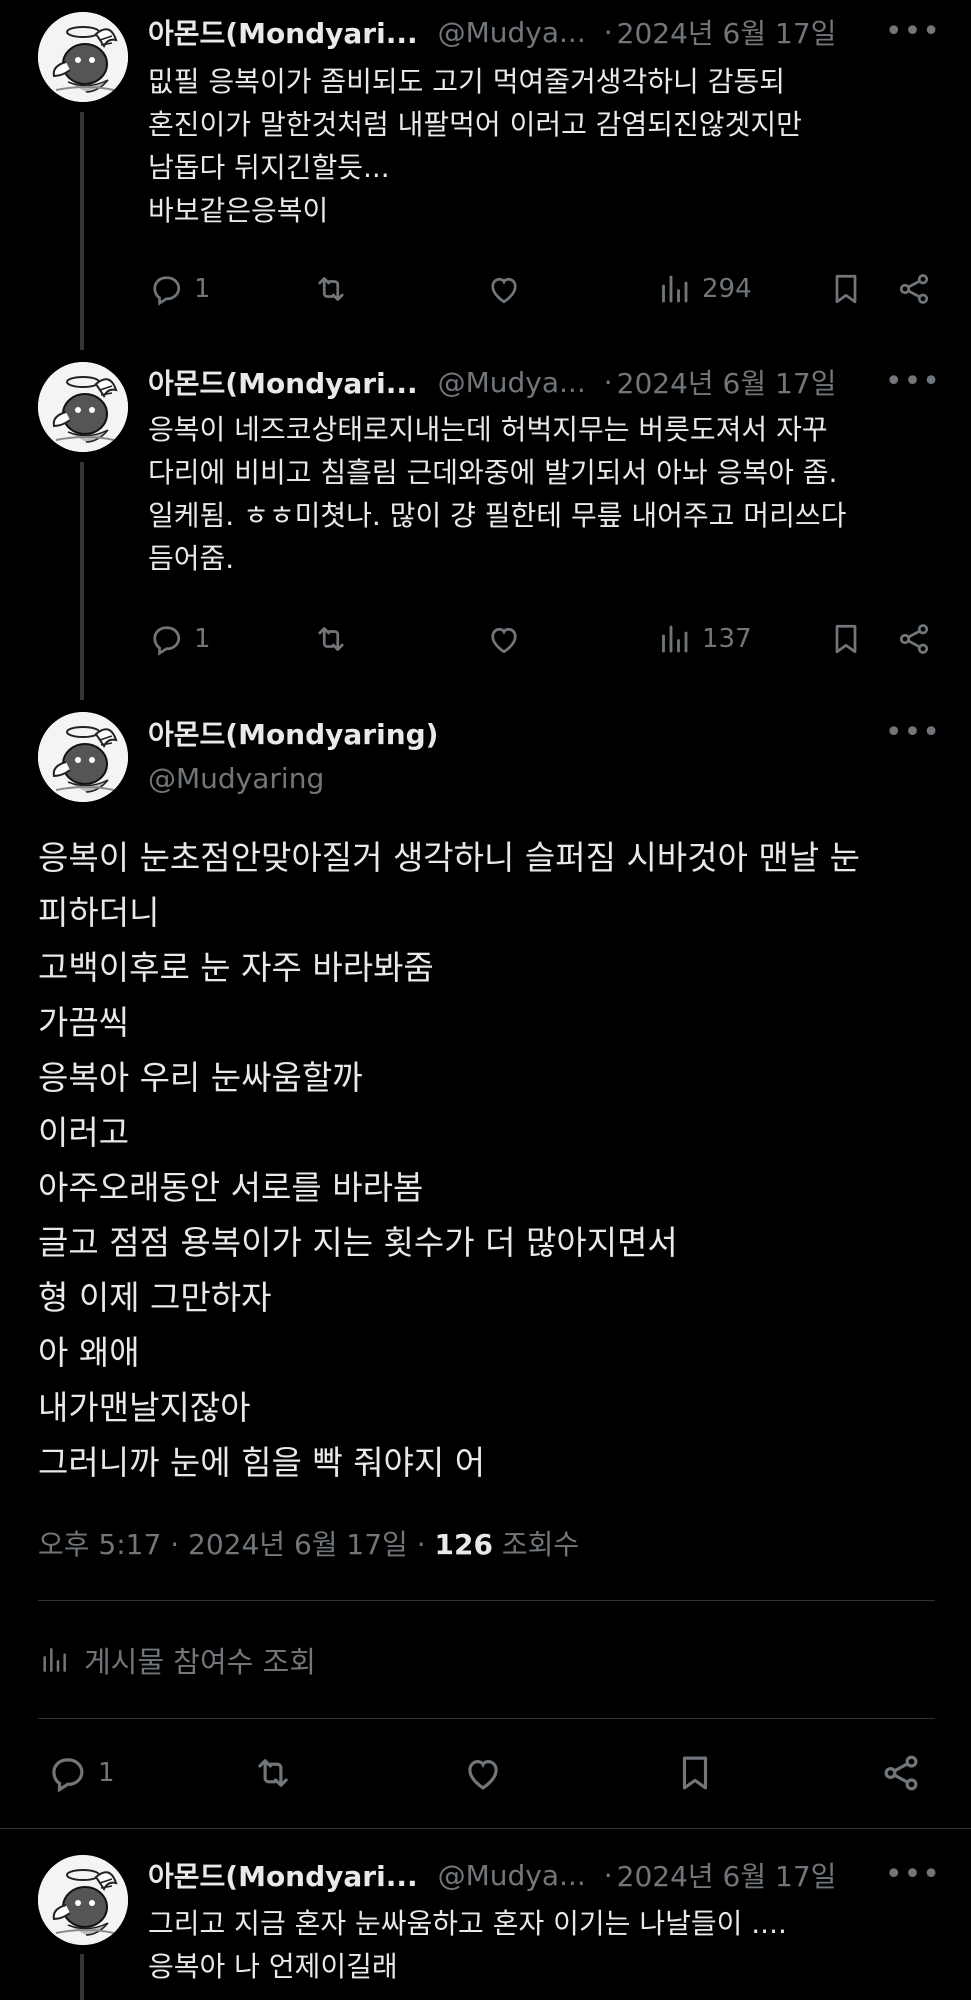 This screenshot has width=971, height=2000. What do you see at coordinates (544, 289) in the screenshot?
I see `post-actions: 1 294` at bounding box center [544, 289].